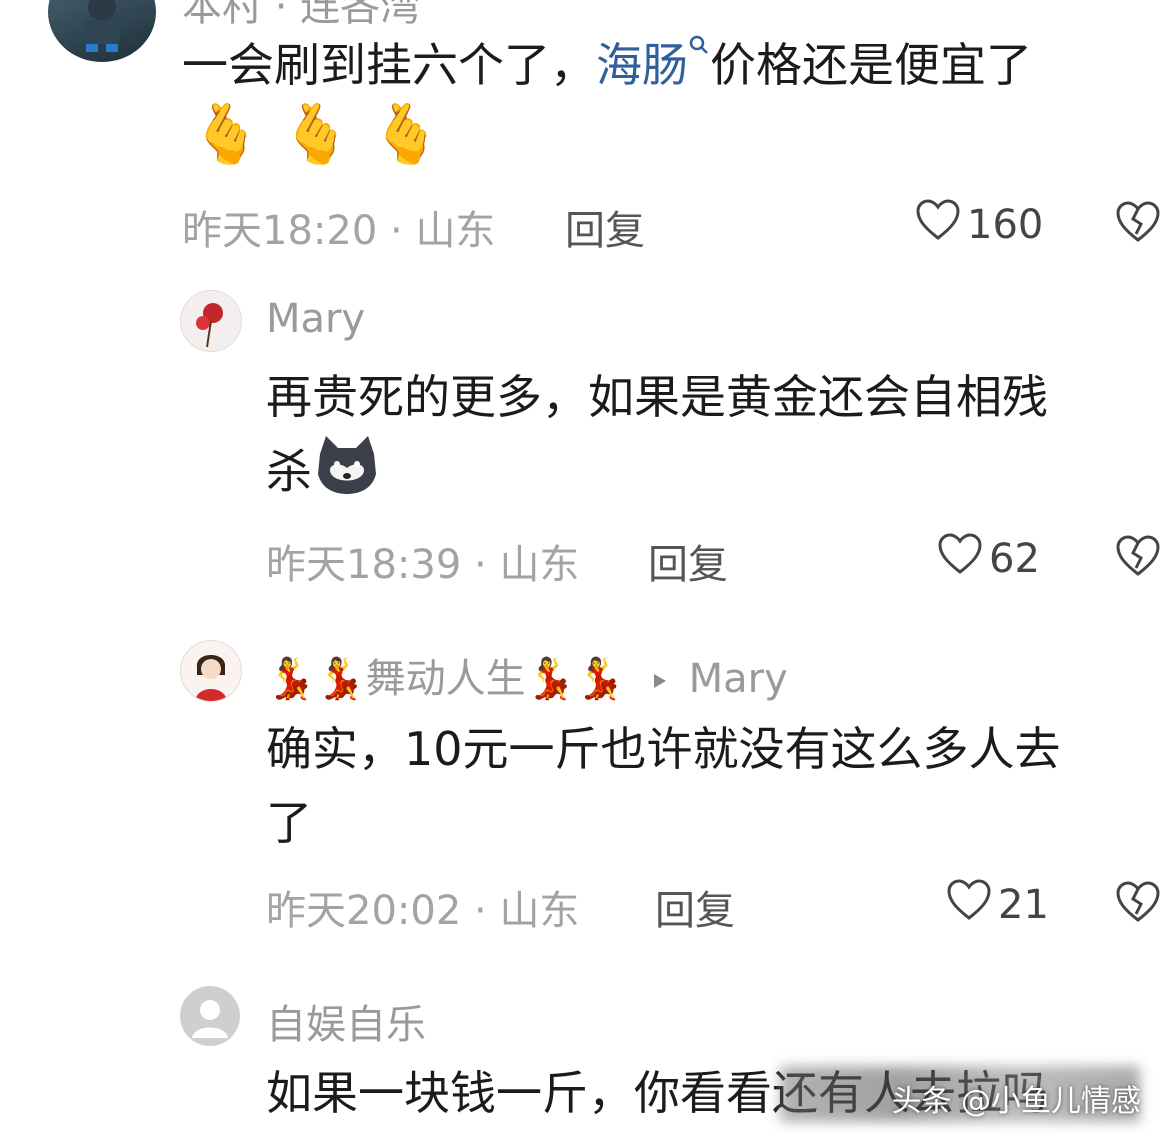 This screenshot has height=1144, width=1165. I want to click on comment-text: 一会刷到挂六个了，海肠 价格还是便宜了, so click(607, 63).